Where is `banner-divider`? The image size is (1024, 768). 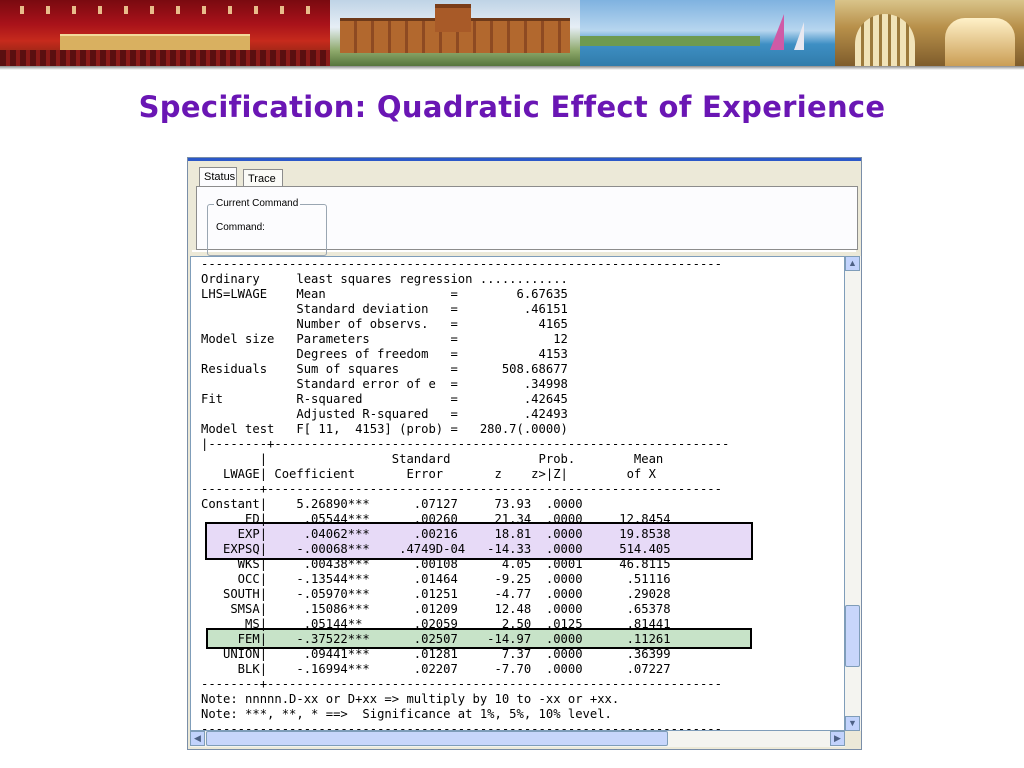
banner-divider is located at coordinates (512, 68).